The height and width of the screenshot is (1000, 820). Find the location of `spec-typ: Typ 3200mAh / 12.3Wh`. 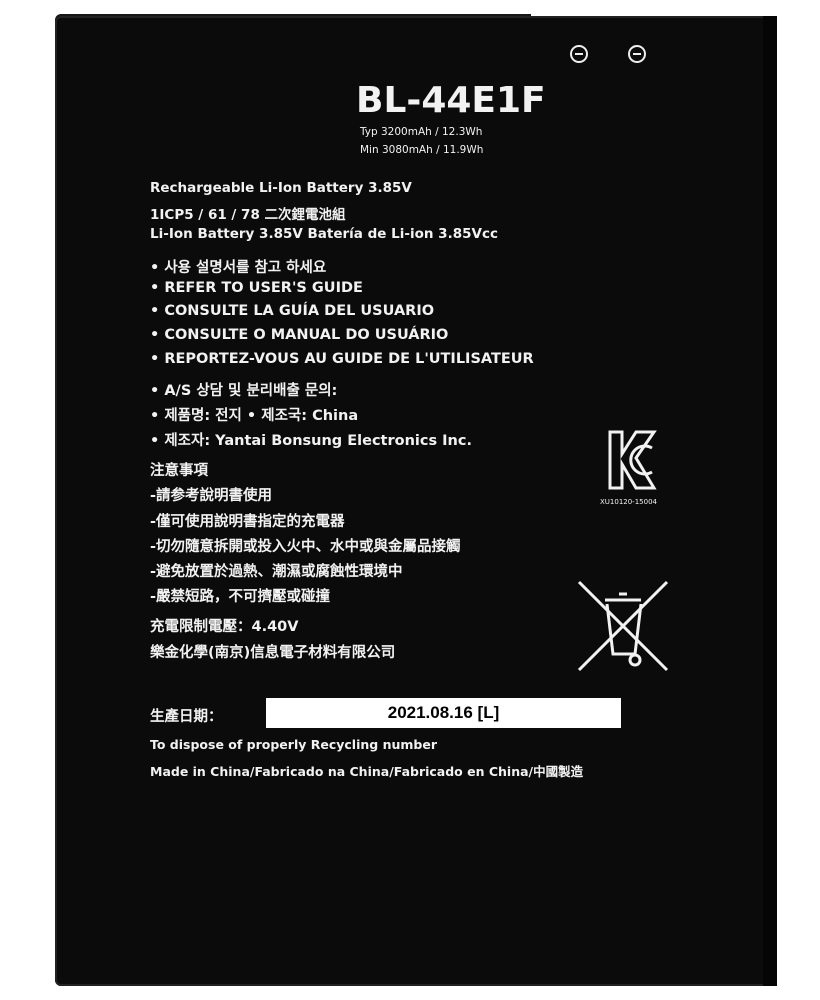

spec-typ: Typ 3200mAh / 12.3Wh is located at coordinates (421, 132).